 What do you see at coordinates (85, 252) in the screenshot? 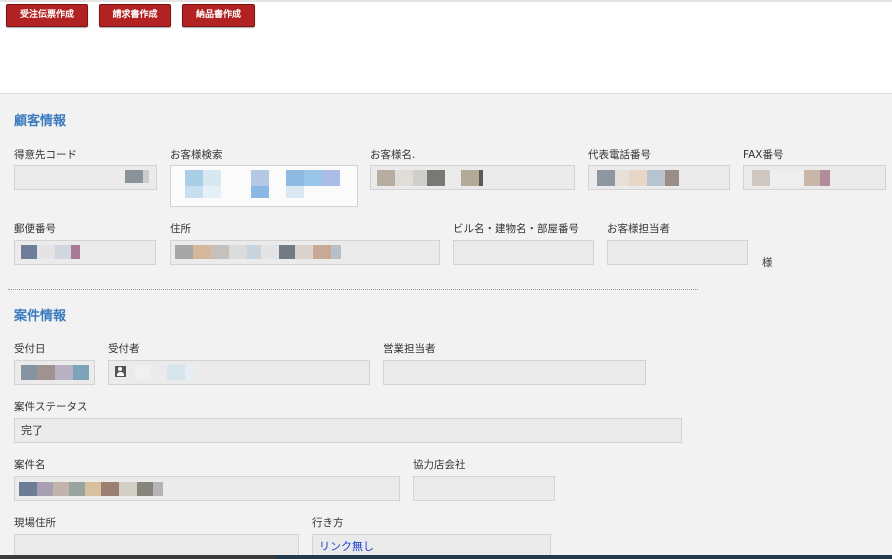
I see `postal-code-field` at bounding box center [85, 252].